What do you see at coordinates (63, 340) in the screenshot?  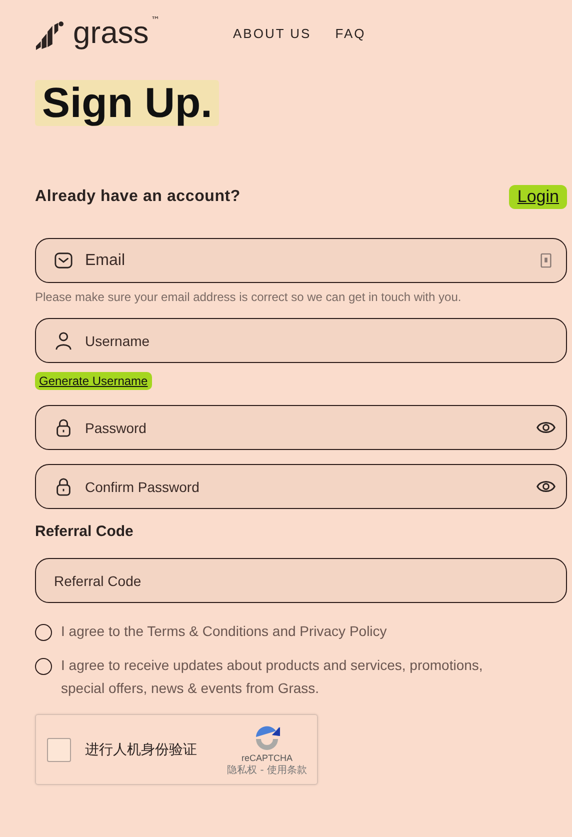 I see `user-icon` at bounding box center [63, 340].